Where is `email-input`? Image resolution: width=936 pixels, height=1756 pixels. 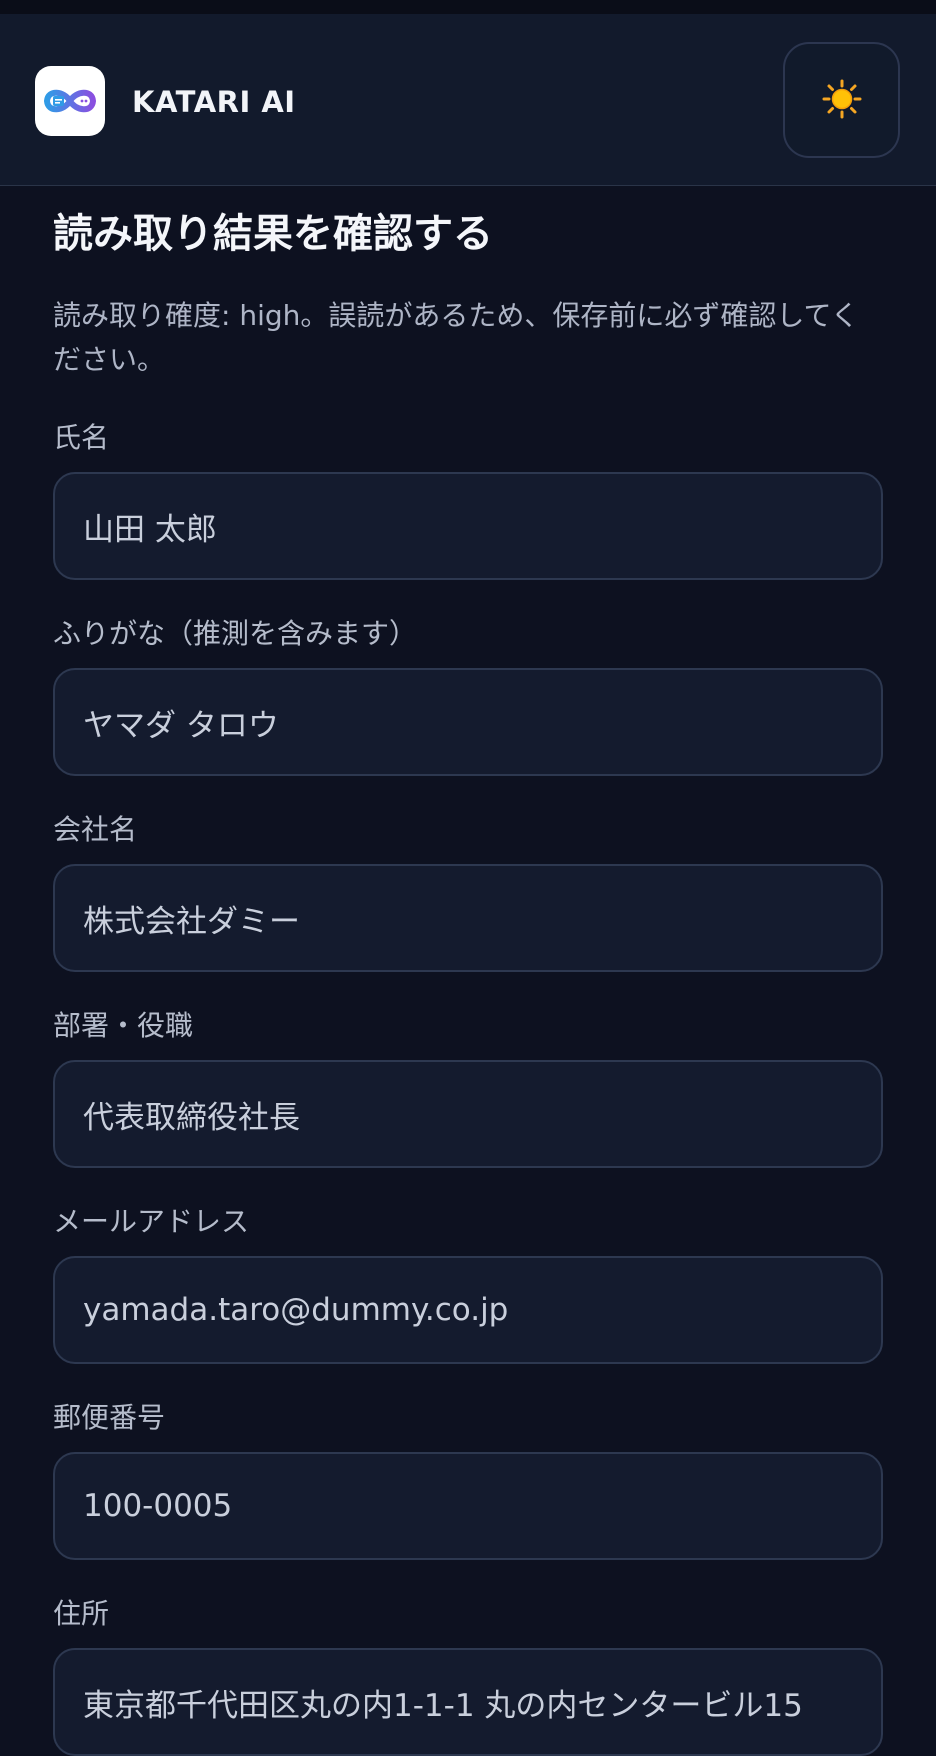
email-input is located at coordinates (468, 1310).